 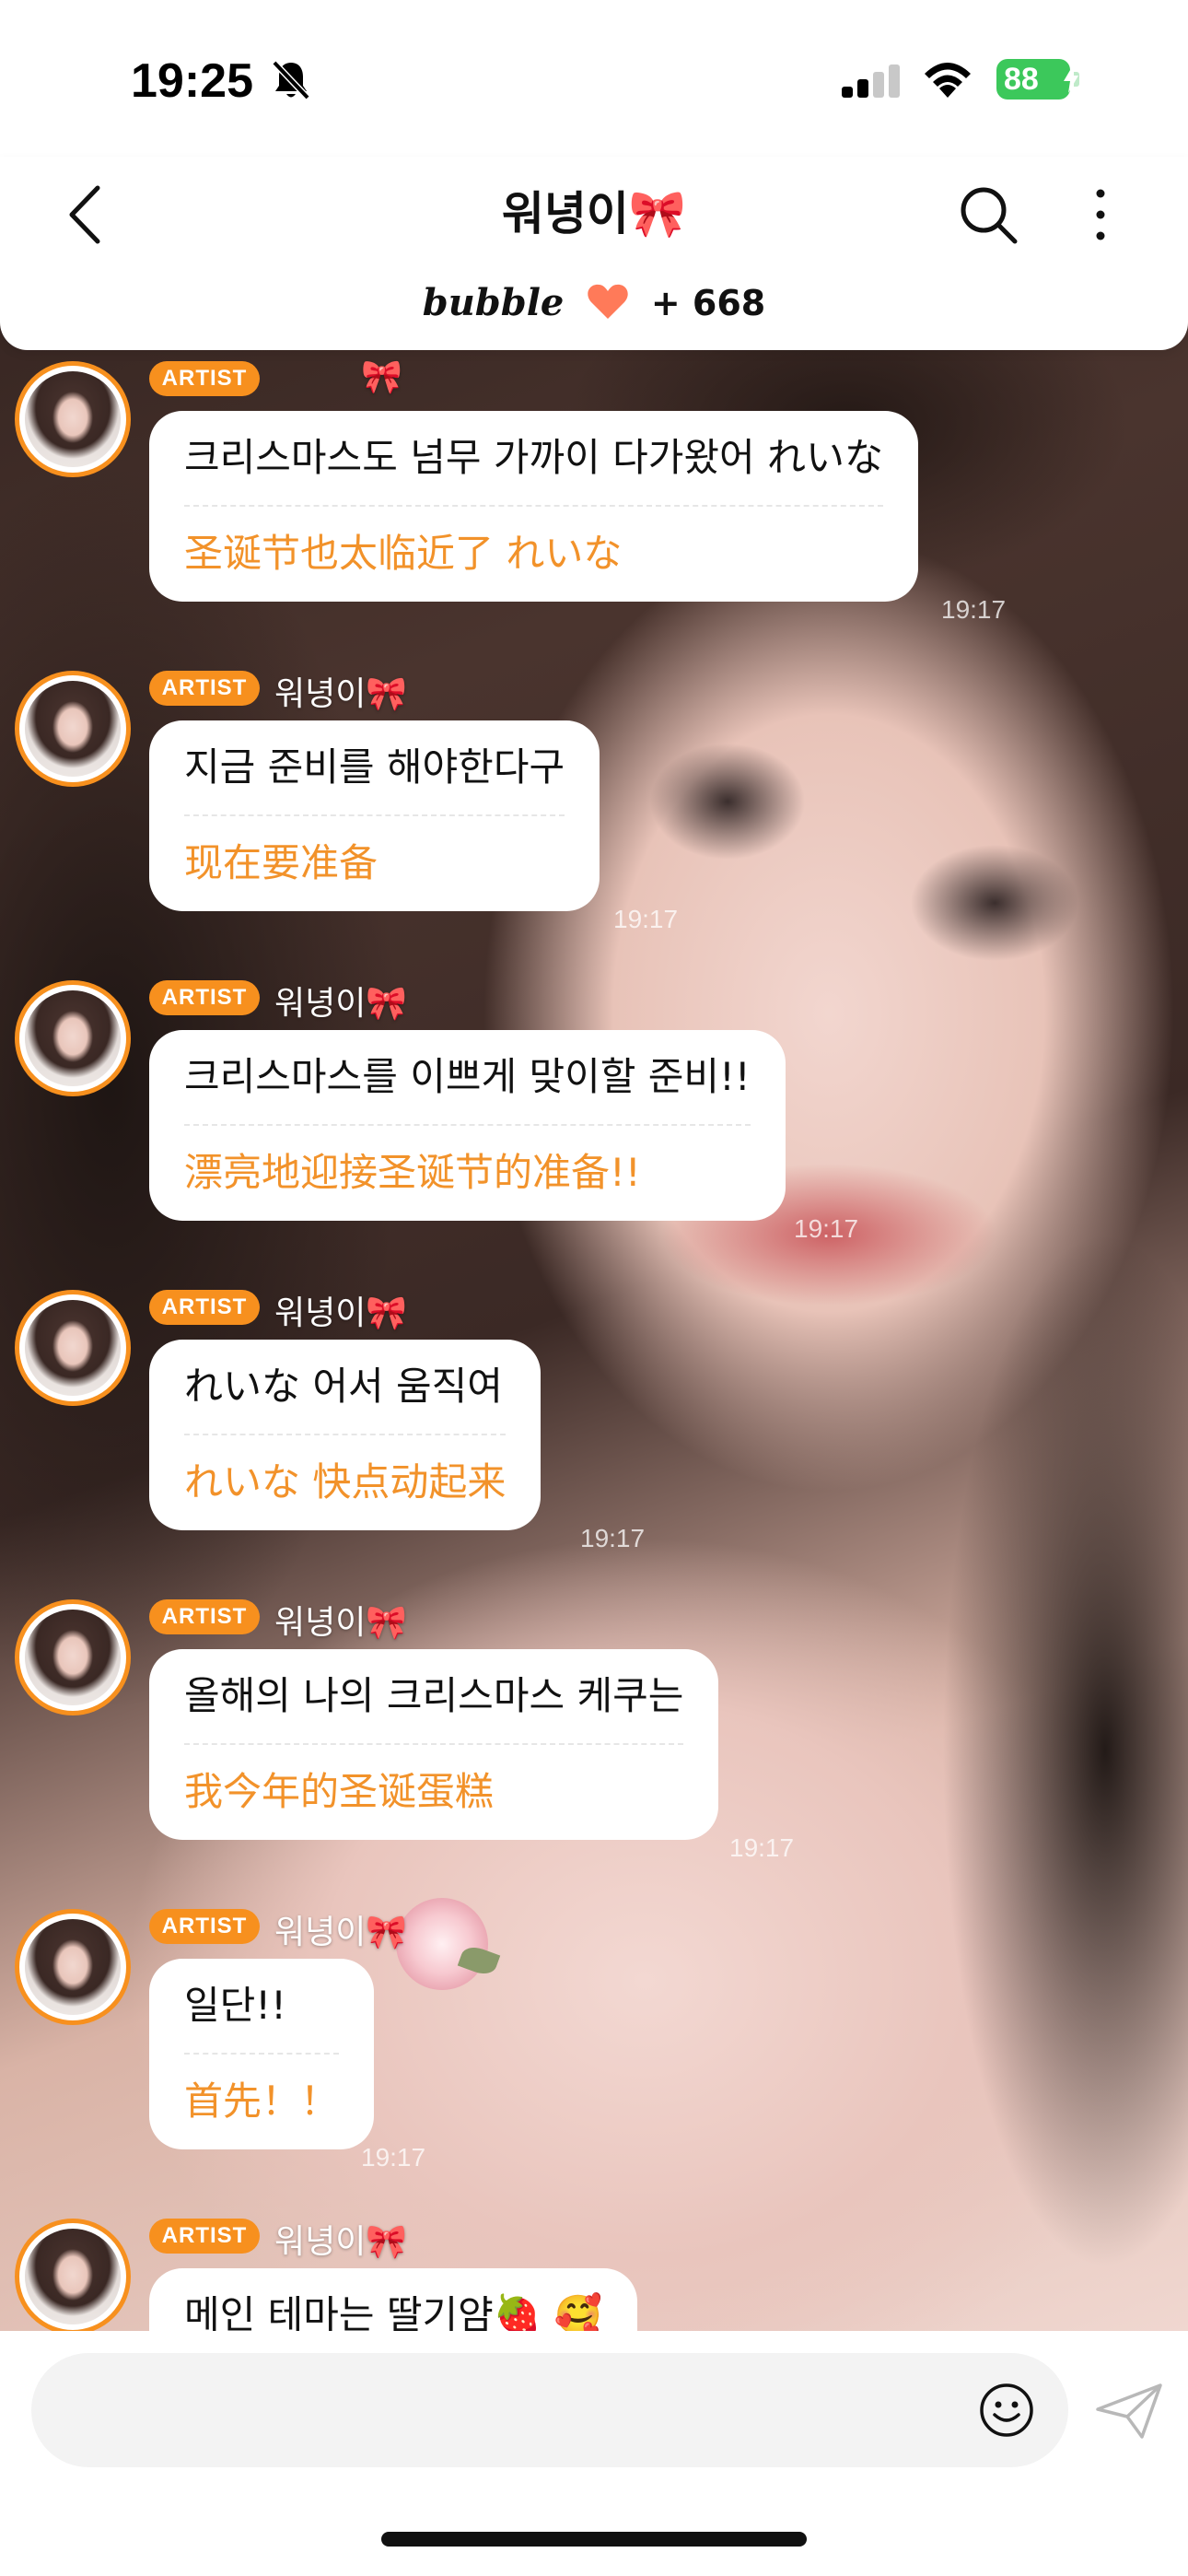 What do you see at coordinates (281, 863) in the screenshot?
I see `message-text-translation: 现在要准备` at bounding box center [281, 863].